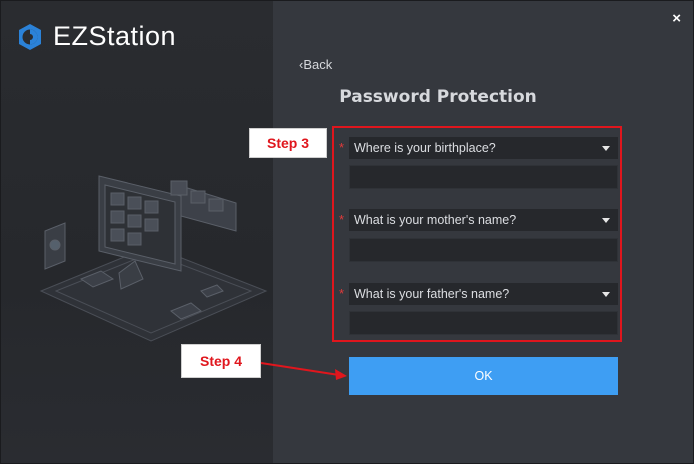 The height and width of the screenshot is (464, 694). What do you see at coordinates (315, 64) in the screenshot?
I see `back-link: ‹Back` at bounding box center [315, 64].